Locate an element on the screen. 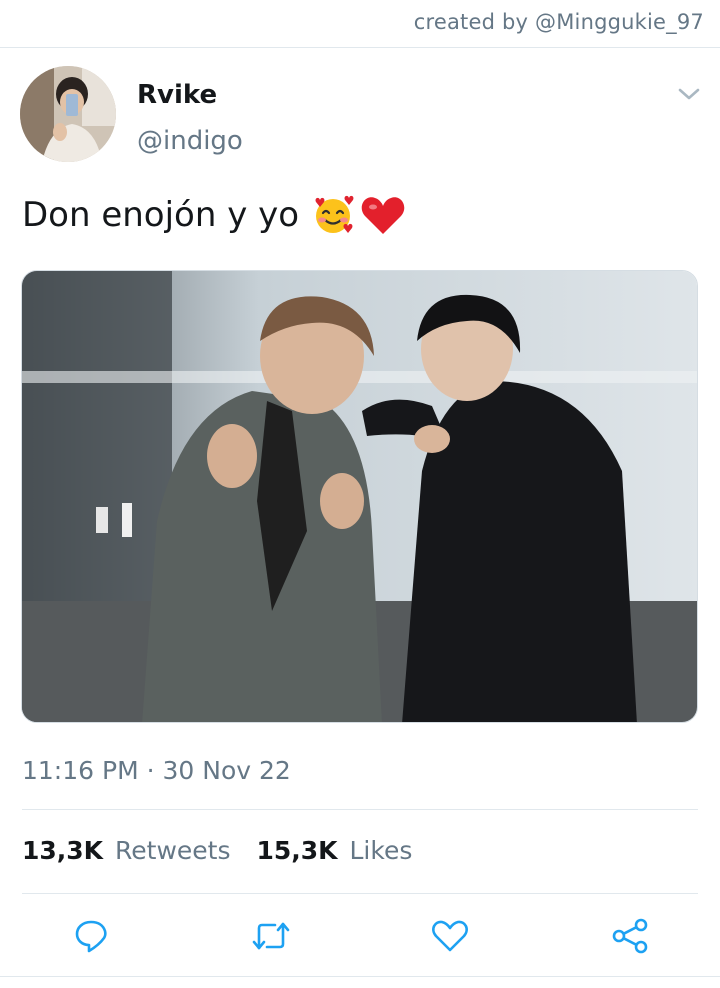  likes-count: 15,3K is located at coordinates (297, 850).